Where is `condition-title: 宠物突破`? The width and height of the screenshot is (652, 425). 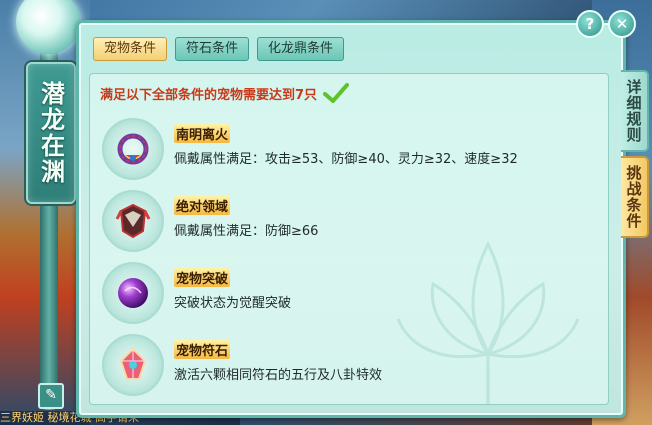
condition-title: 宠物突破 is located at coordinates (202, 277).